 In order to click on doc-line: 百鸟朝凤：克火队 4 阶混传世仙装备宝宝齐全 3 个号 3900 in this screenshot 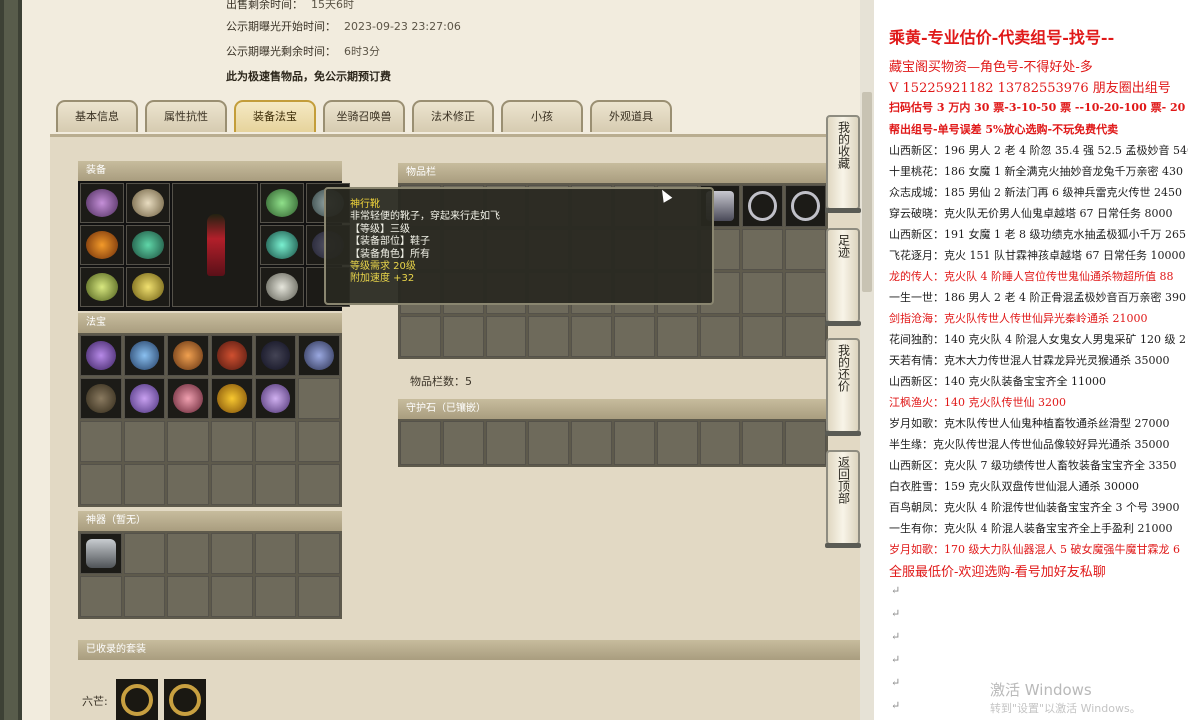, I will do `click(1034, 507)`.